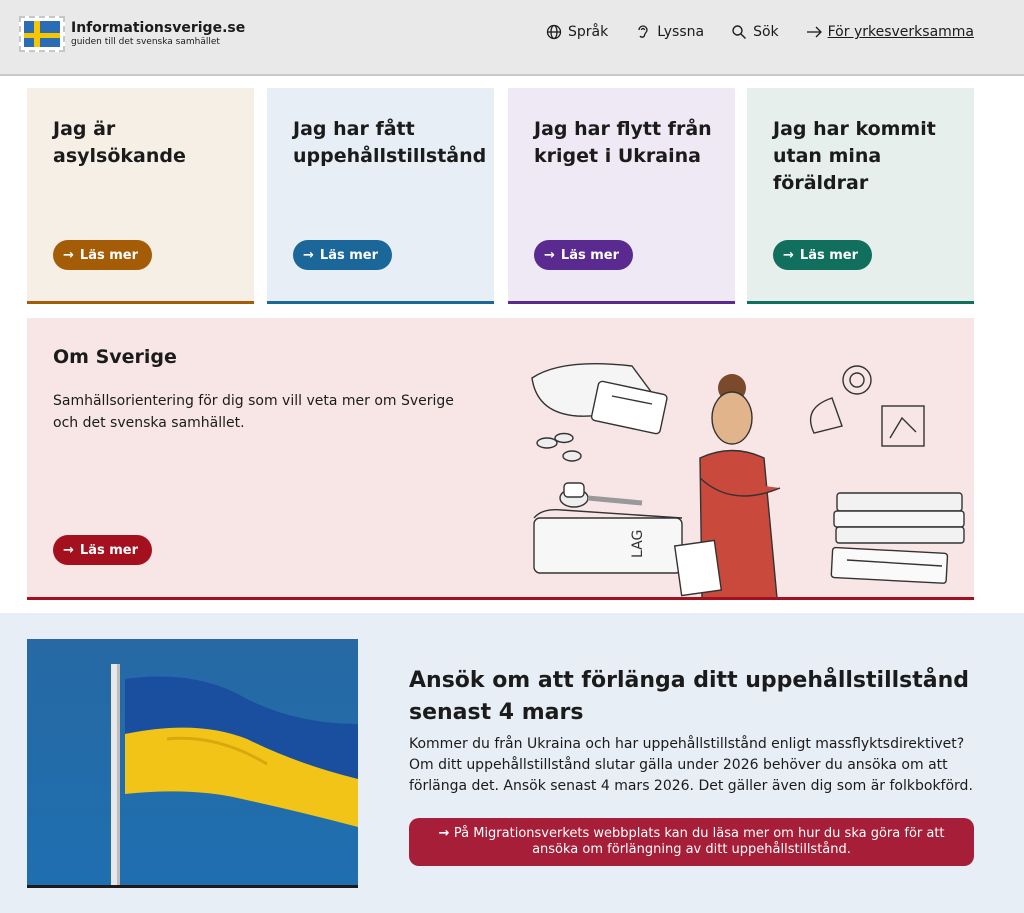 Image resolution: width=1024 pixels, height=913 pixels. Describe the element at coordinates (727, 486) in the screenshot. I see `woman-figure-icon` at that location.